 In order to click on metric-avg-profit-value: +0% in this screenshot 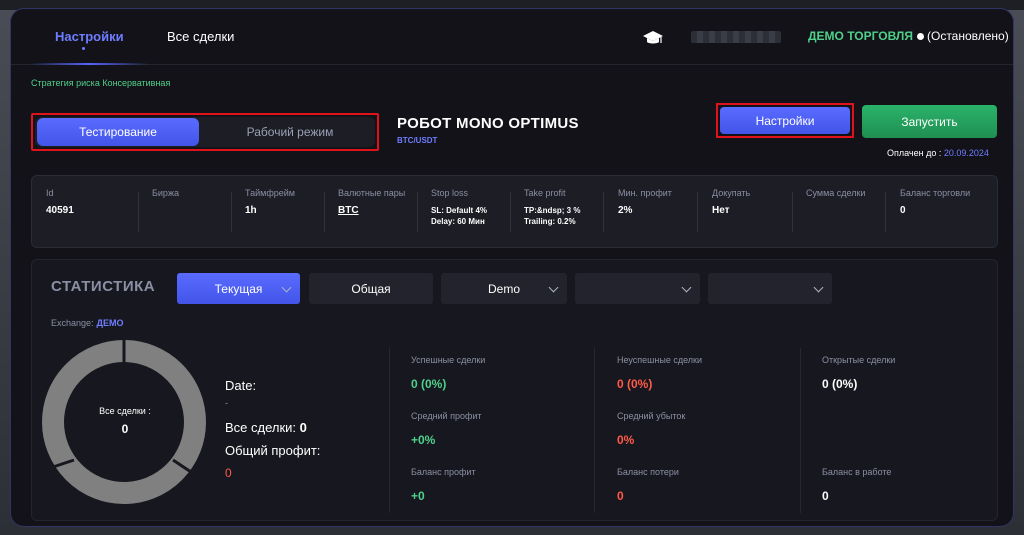, I will do `click(423, 440)`.